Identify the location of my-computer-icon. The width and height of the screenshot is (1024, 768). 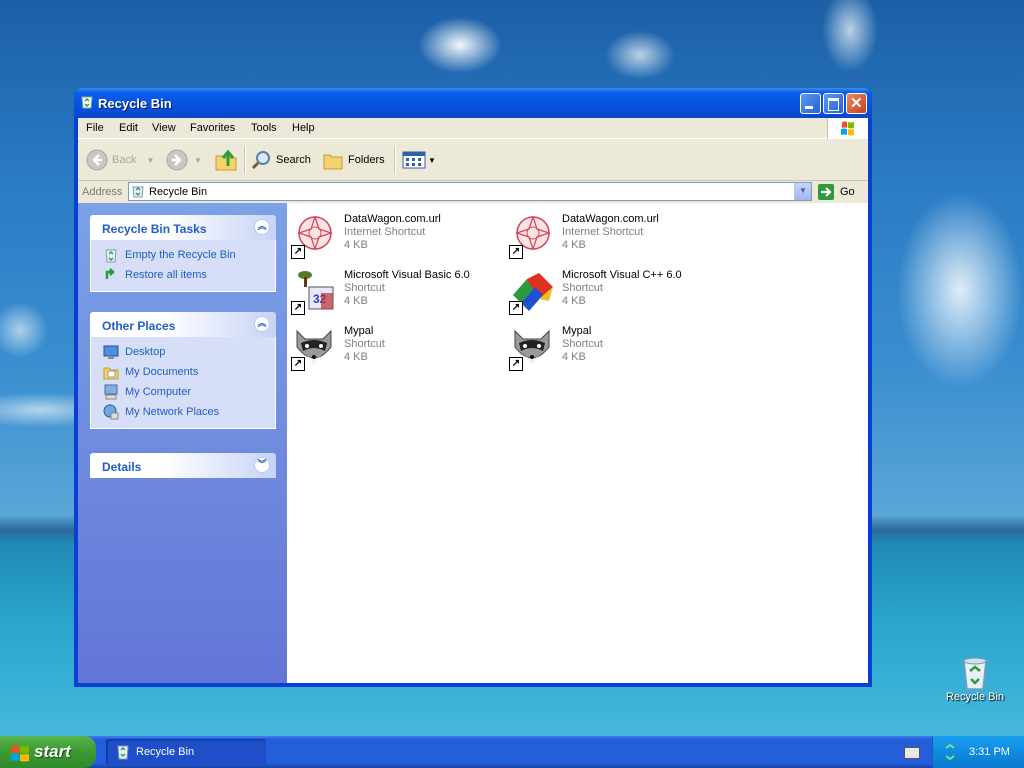
(111, 392).